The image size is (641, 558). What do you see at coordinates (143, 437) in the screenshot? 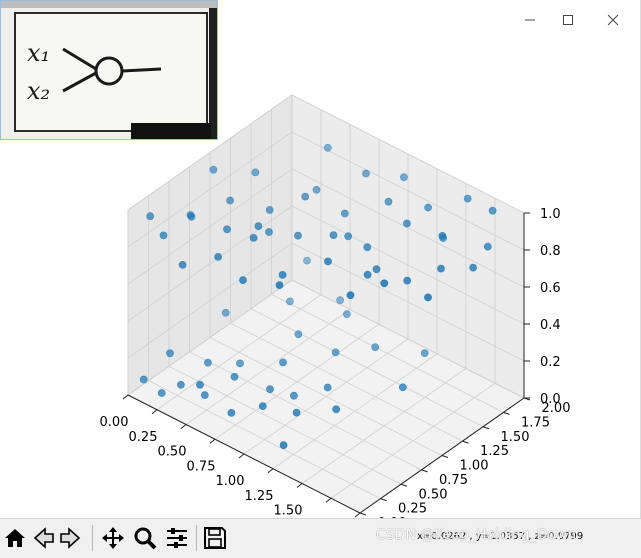
I see `x-tick-label: 0.25` at bounding box center [143, 437].